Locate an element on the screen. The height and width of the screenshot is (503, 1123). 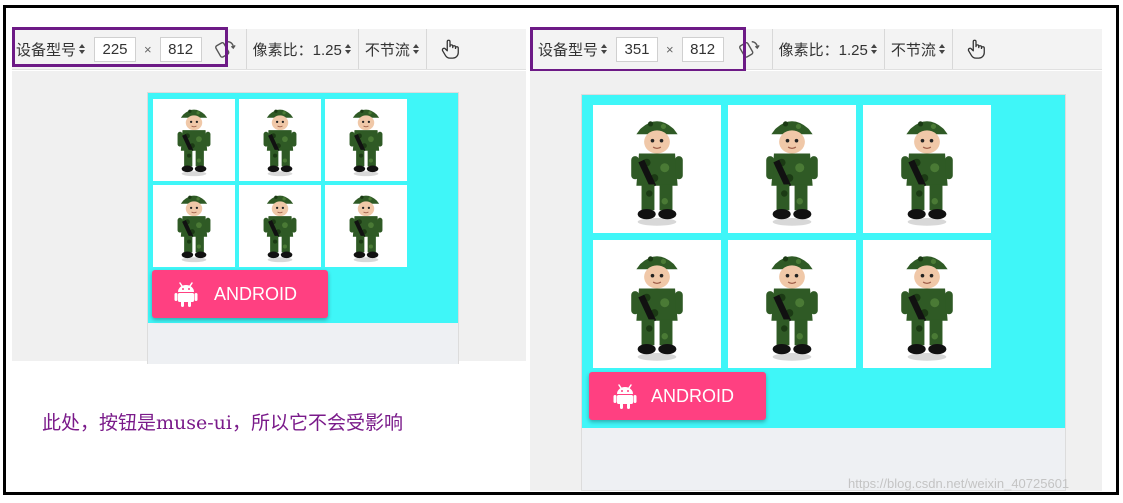
left-rotate-button is located at coordinates (225, 49).